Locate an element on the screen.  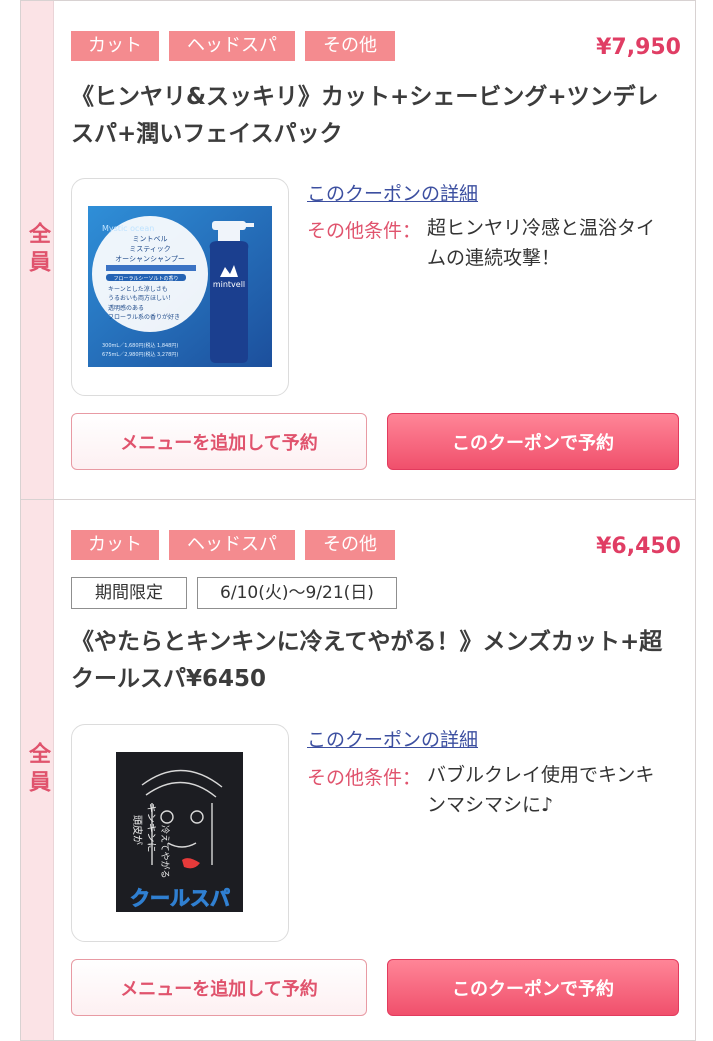
coupon-title: 《やたらとキンキンに冷えてやがる！》メンズカット+超クールスパ¥6450 is located at coordinates (367, 660).